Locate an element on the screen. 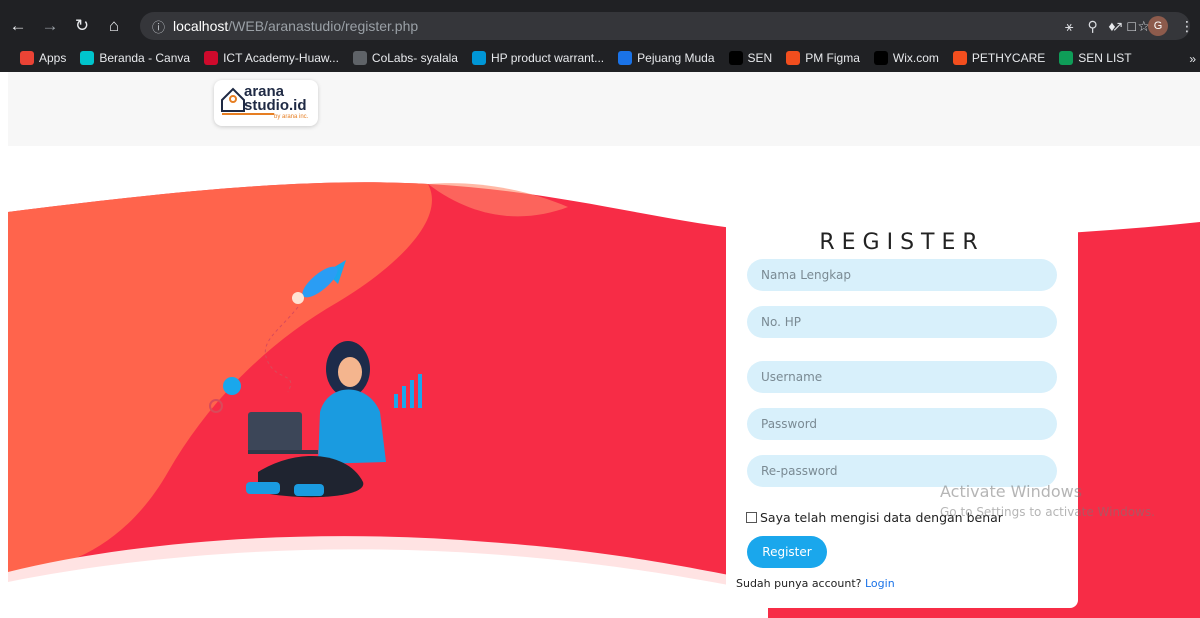  home-icon: ⌂ is located at coordinates (114, 26).